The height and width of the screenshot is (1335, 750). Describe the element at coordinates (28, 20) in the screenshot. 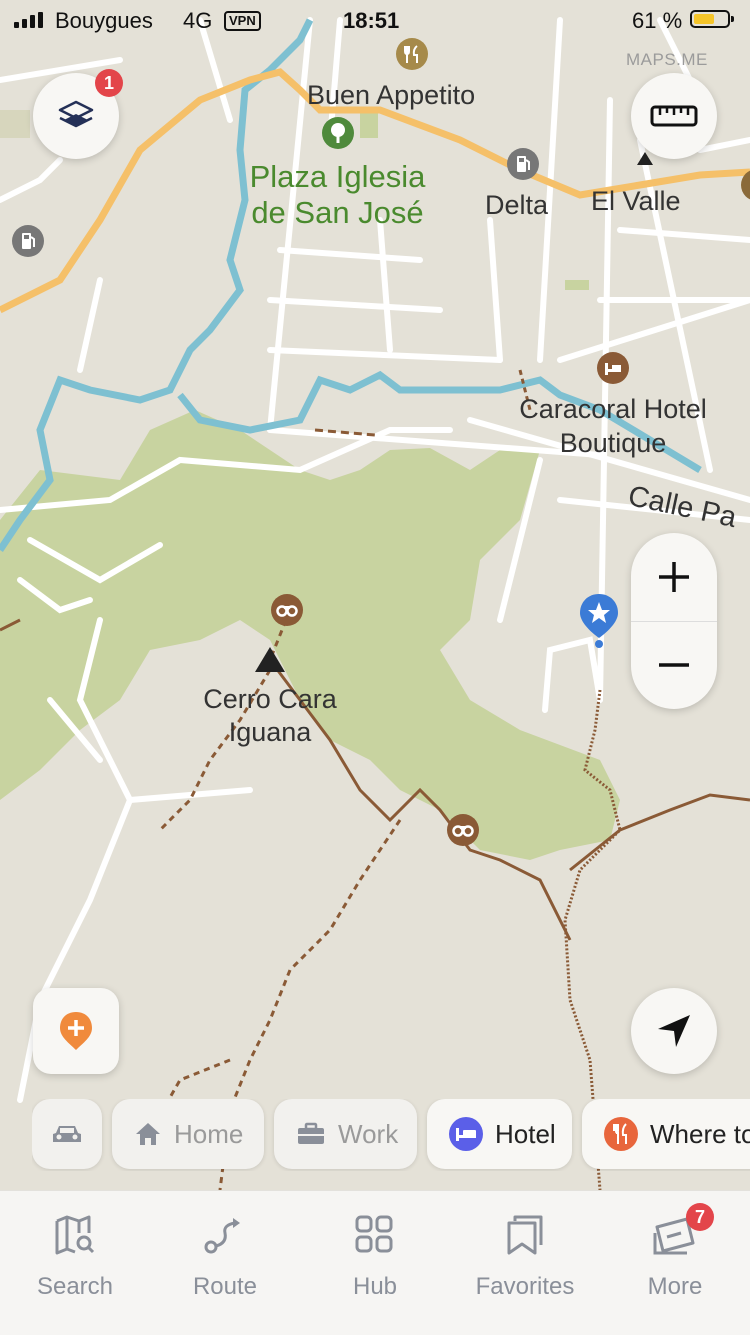

I see `signal-icon` at that location.